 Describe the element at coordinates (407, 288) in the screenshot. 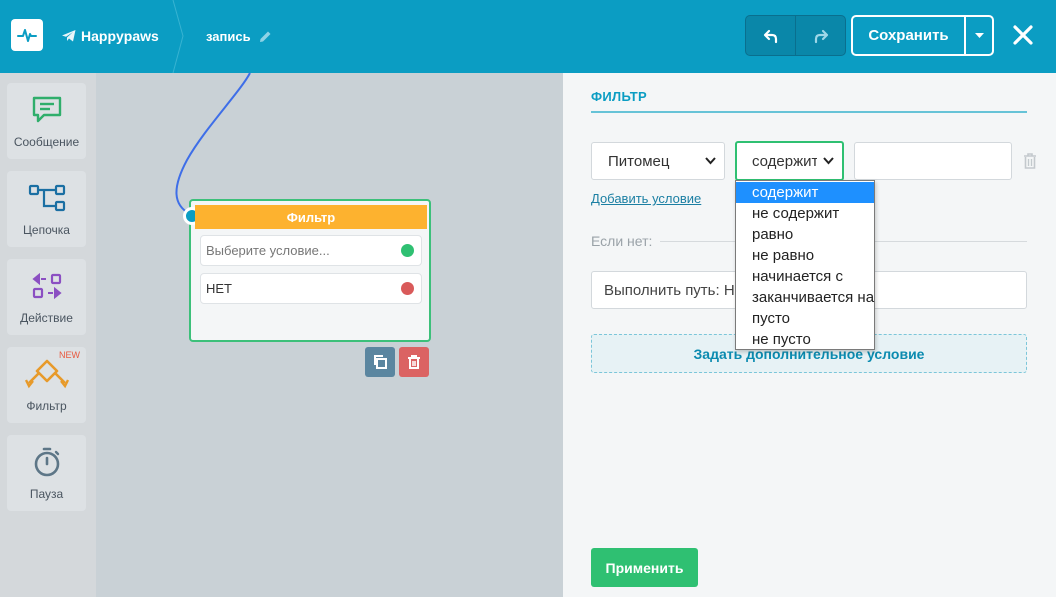

I see `output-port-red` at that location.